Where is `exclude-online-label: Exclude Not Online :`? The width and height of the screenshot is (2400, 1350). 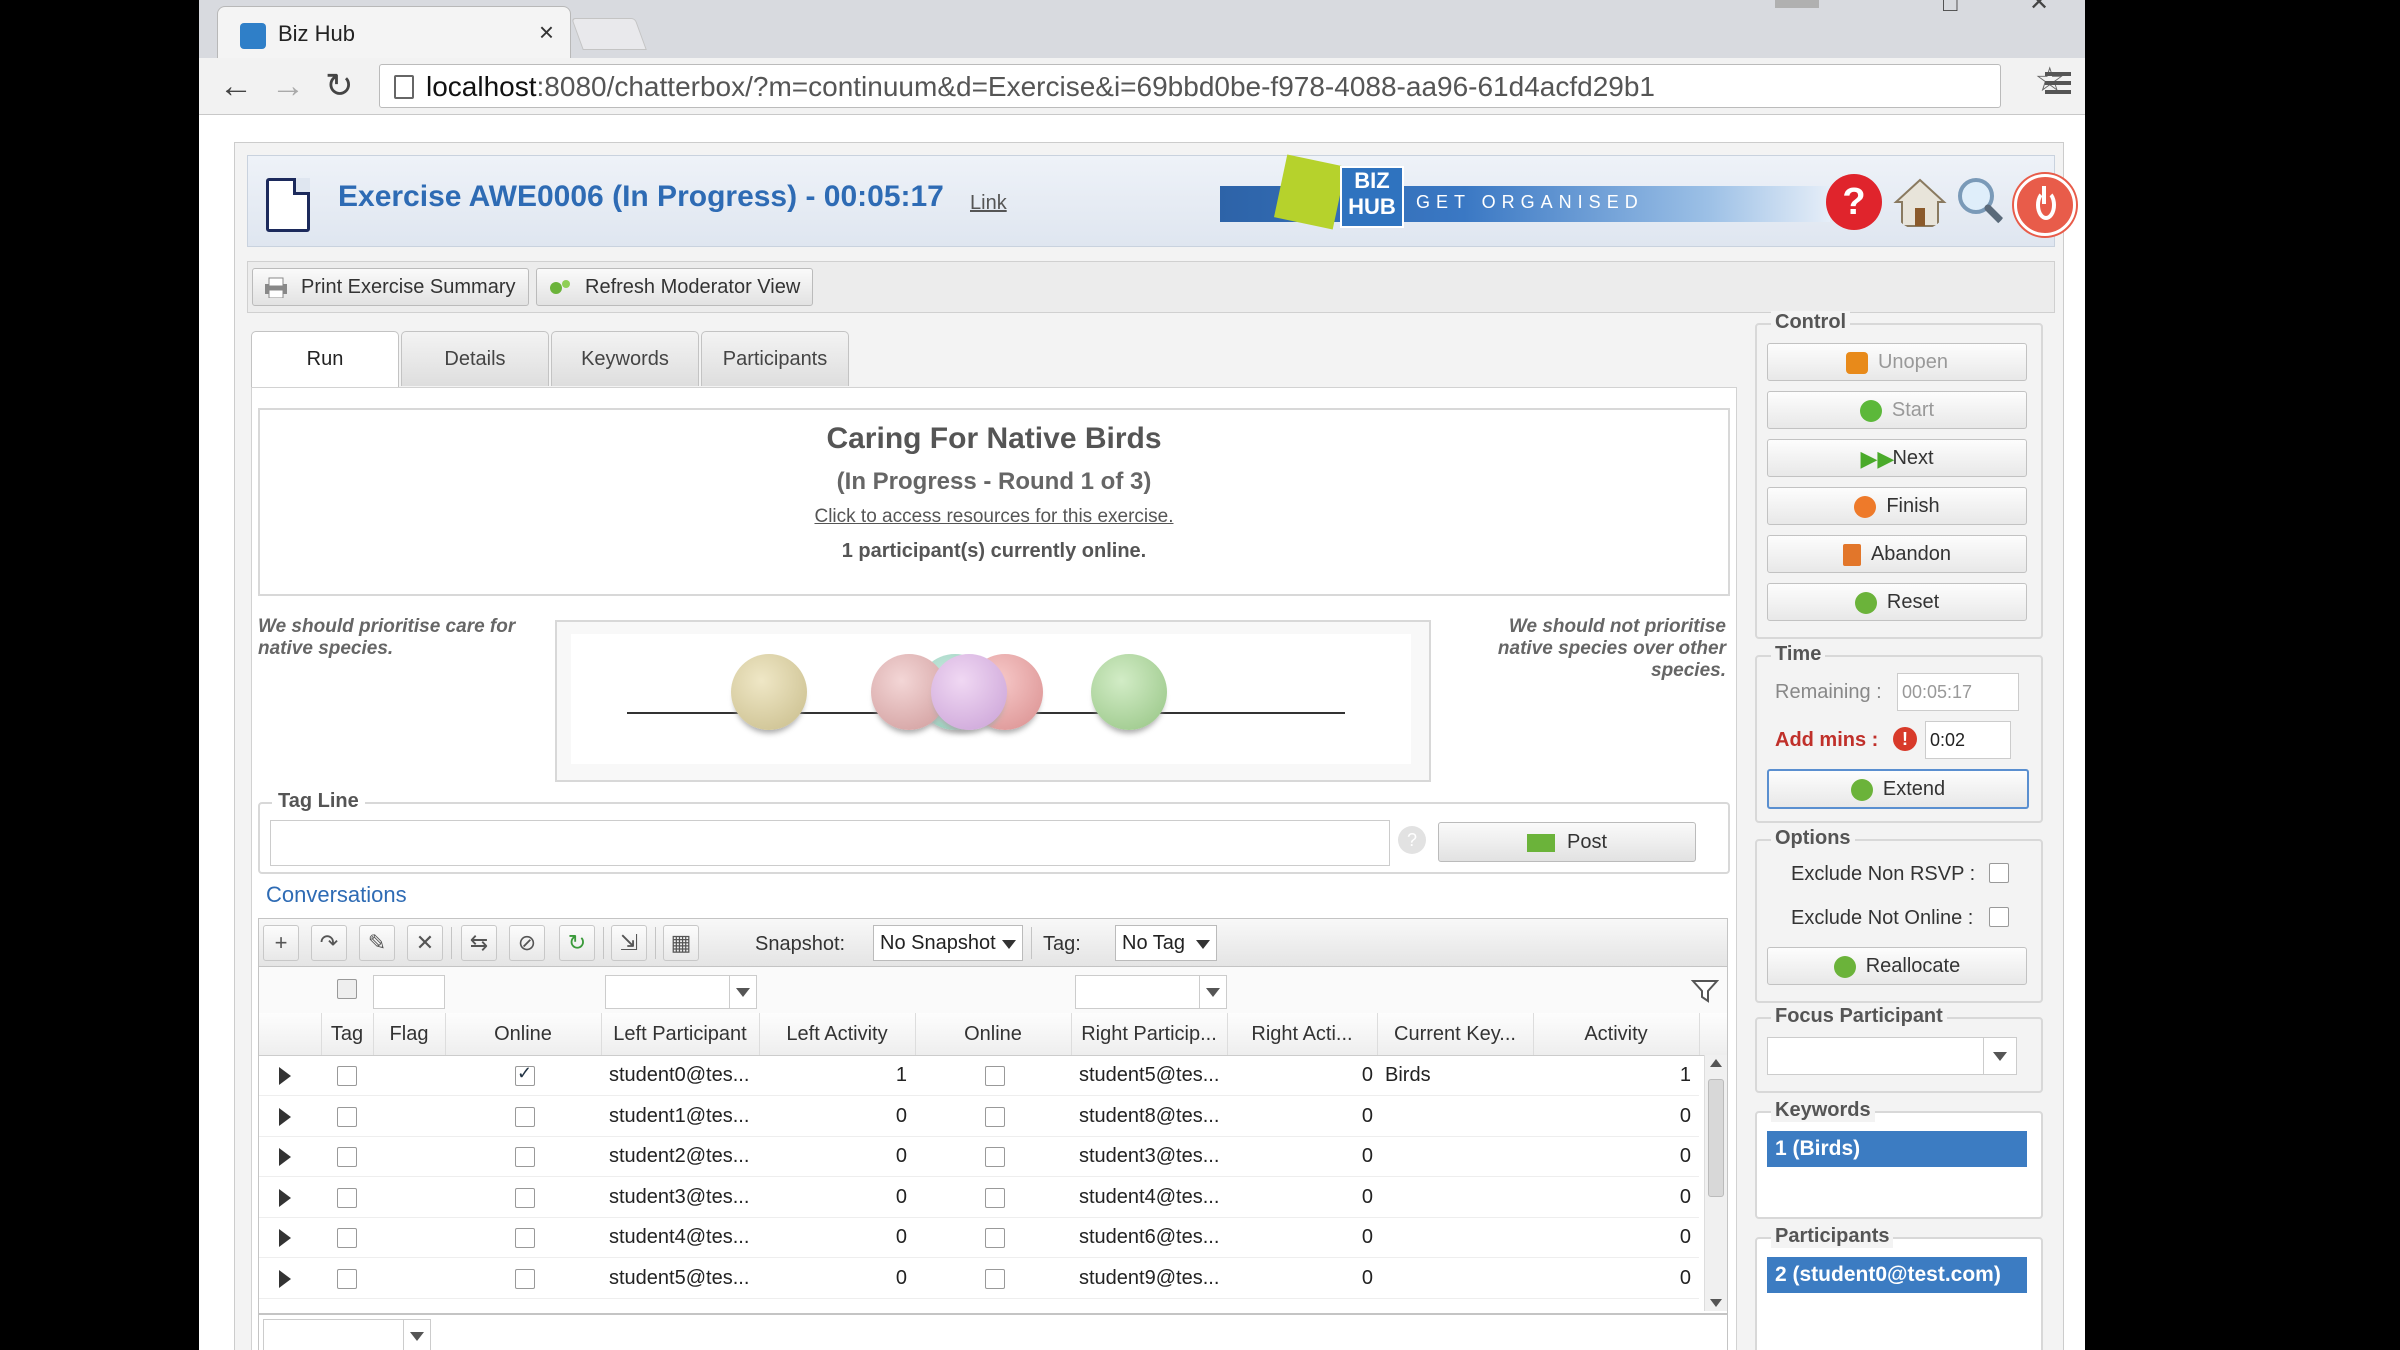 exclude-online-label: Exclude Not Online : is located at coordinates (1882, 918).